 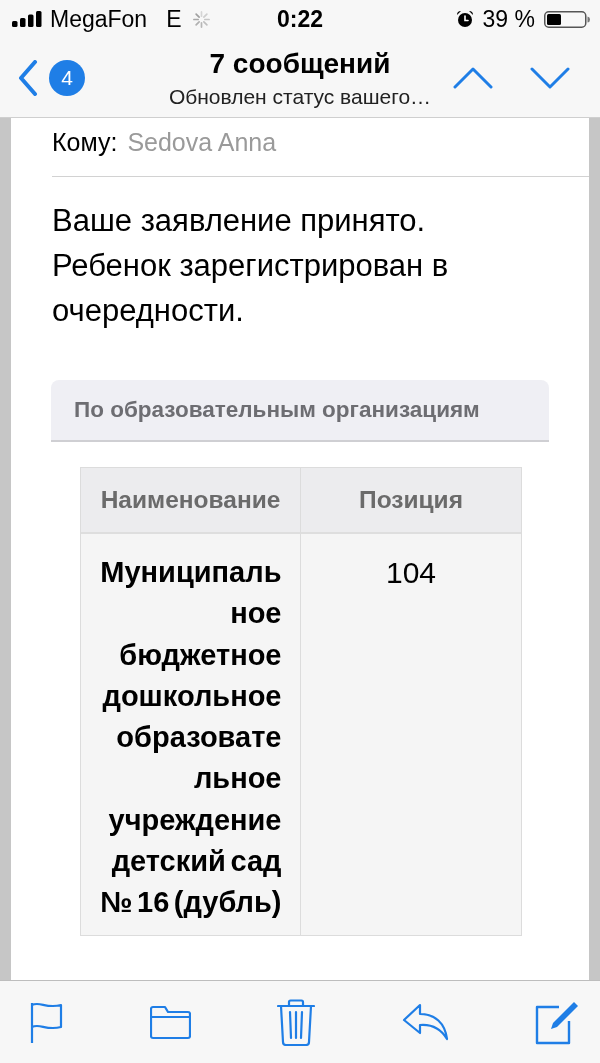 What do you see at coordinates (27, 19) in the screenshot?
I see `signal-icon` at bounding box center [27, 19].